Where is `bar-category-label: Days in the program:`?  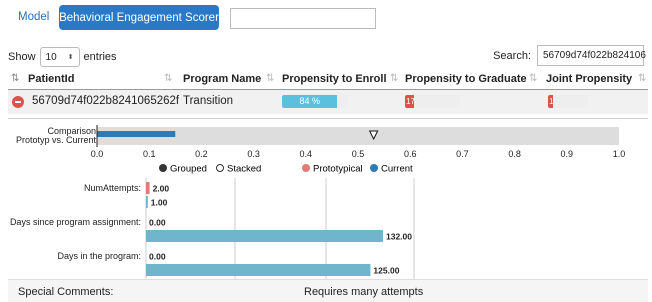 bar-category-label: Days in the program: is located at coordinates (99, 256).